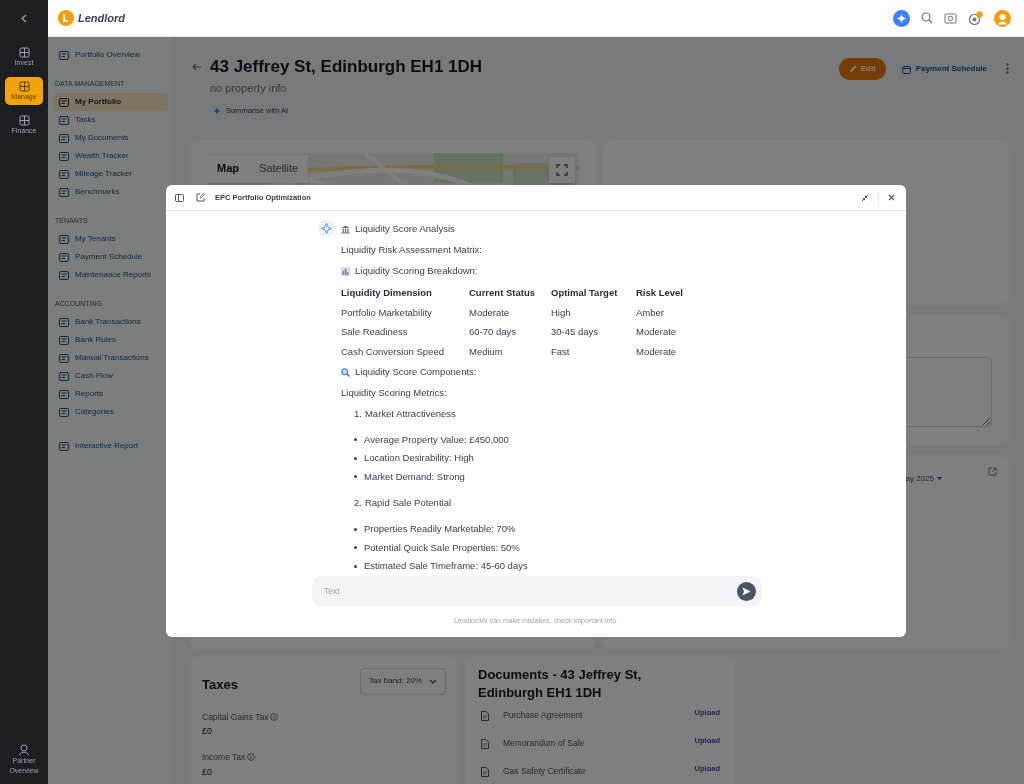 The image size is (1024, 784). Describe the element at coordinates (862, 69) in the screenshot. I see `edit-button: Edit` at that location.